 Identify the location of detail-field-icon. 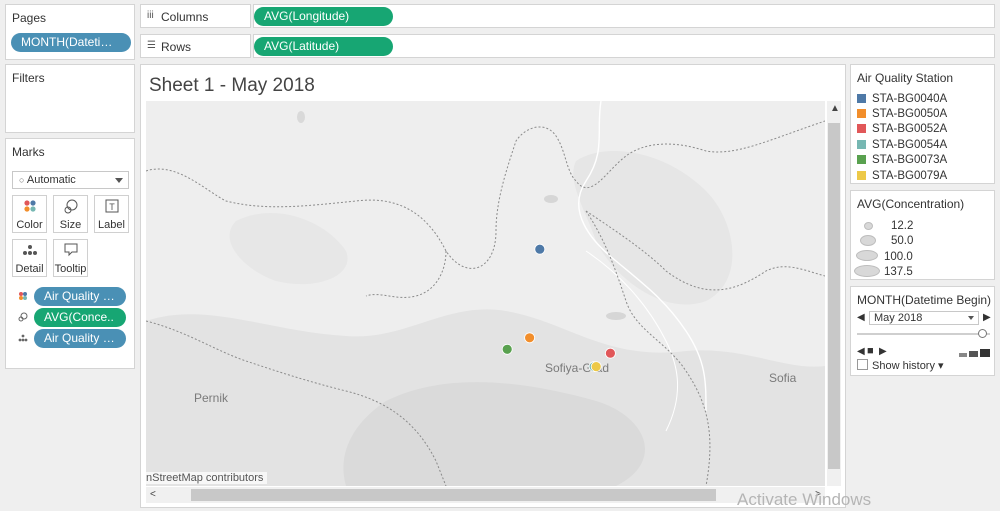
(25, 339).